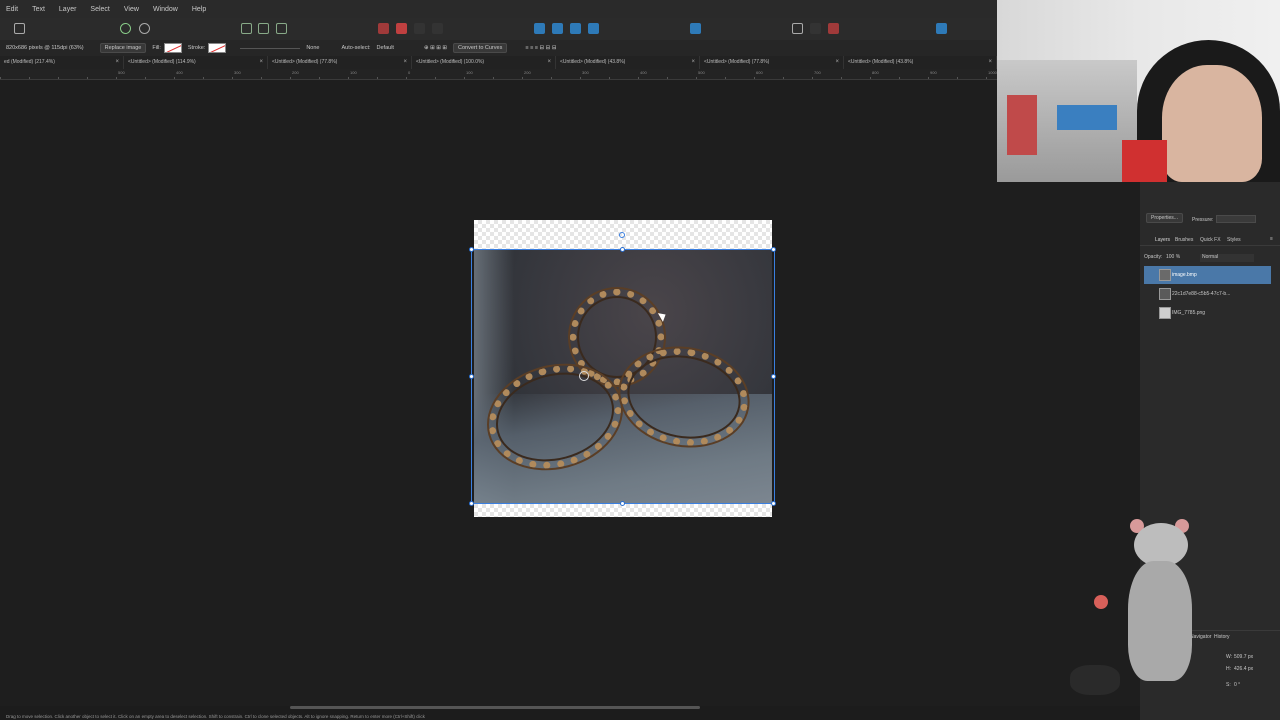  I want to click on gear-icon, so click(144, 28).